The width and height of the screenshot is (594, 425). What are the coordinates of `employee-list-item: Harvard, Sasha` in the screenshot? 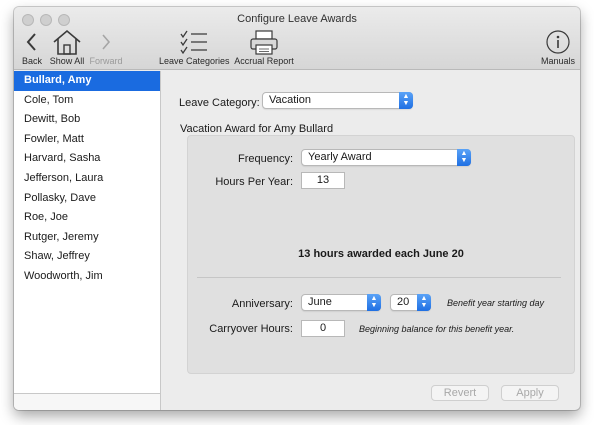 It's located at (87, 159).